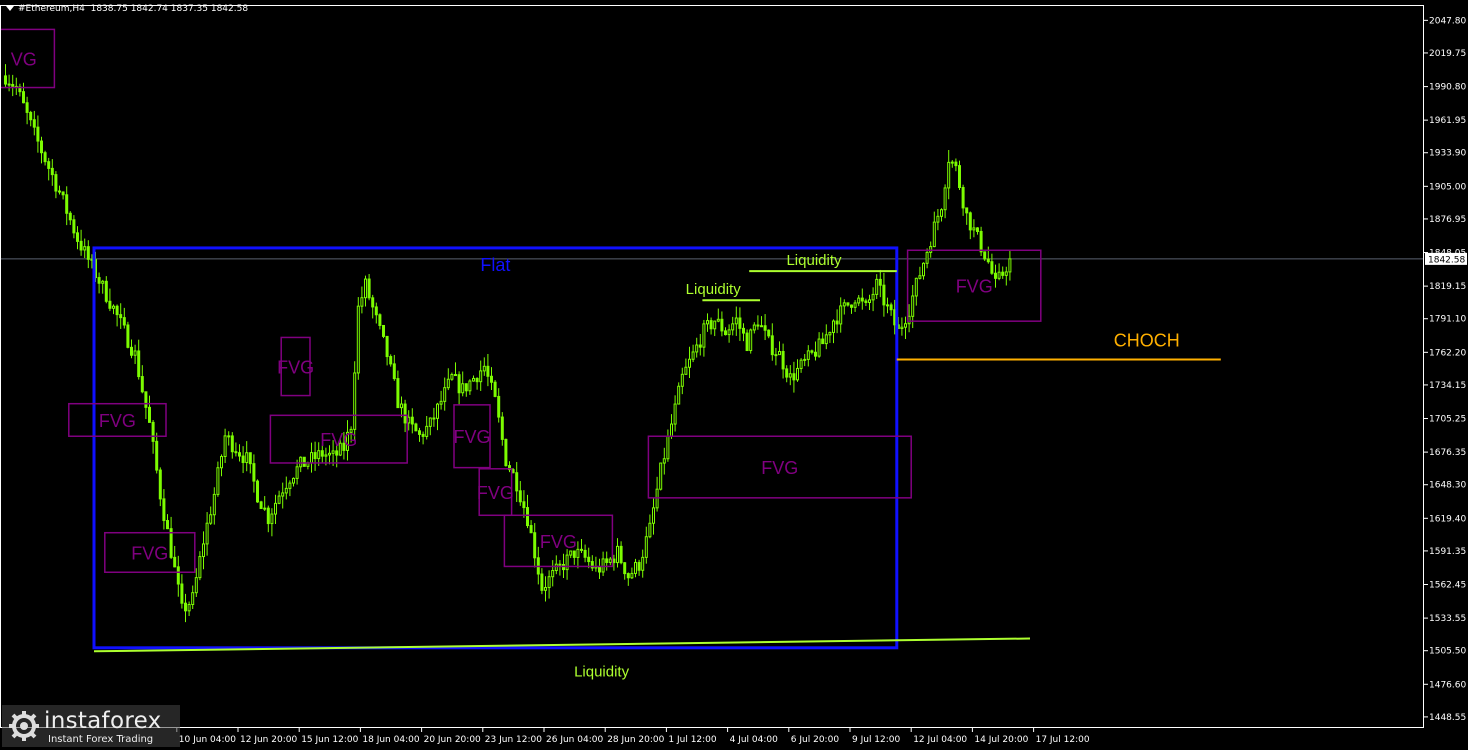 The image size is (1468, 750). Describe the element at coordinates (103, 721) in the screenshot. I see `logo-name: instaforex` at that location.